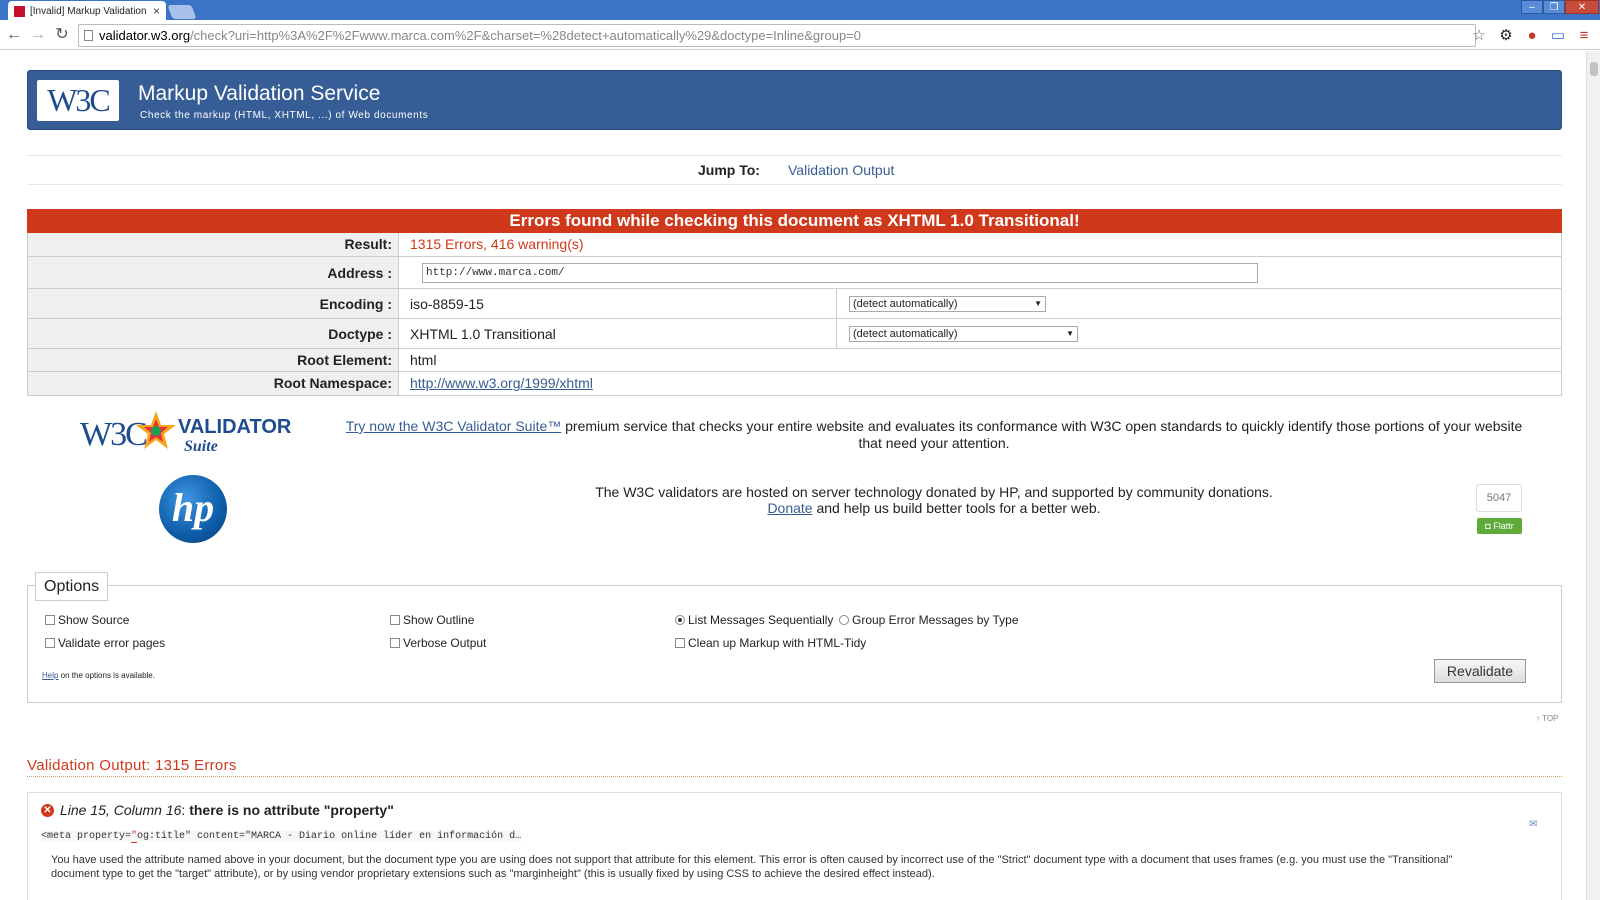 This screenshot has height=900, width=1600. I want to click on encoding-select: (detect automatically) ▼, so click(947, 304).